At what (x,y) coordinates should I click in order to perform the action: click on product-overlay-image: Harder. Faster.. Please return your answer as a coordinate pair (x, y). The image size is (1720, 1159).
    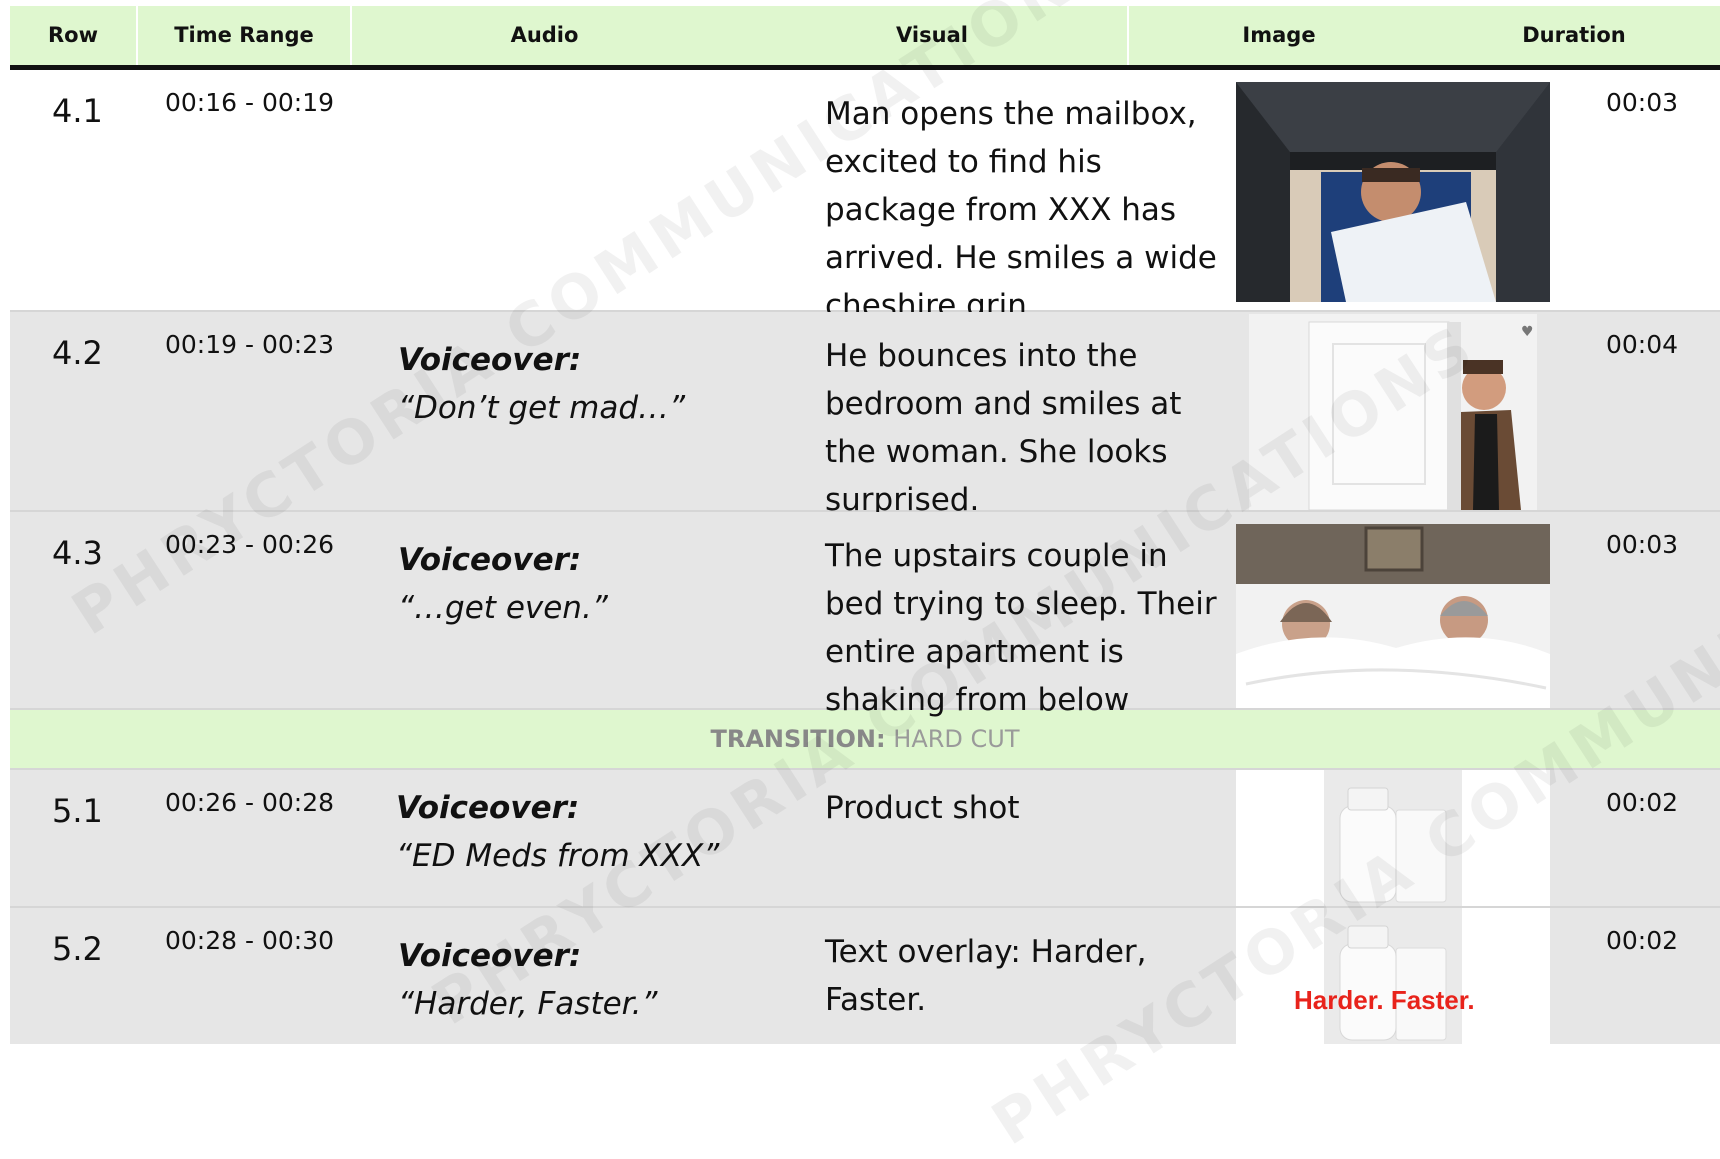
    Looking at the image, I should click on (1393, 976).